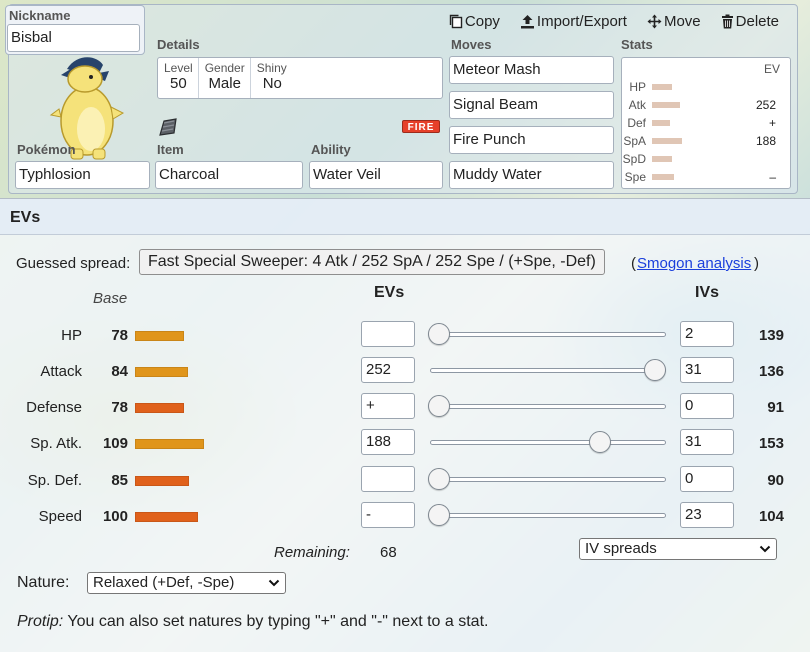 The image size is (810, 652). Describe the element at coordinates (388, 515) in the screenshot. I see `ev-input: -` at that location.